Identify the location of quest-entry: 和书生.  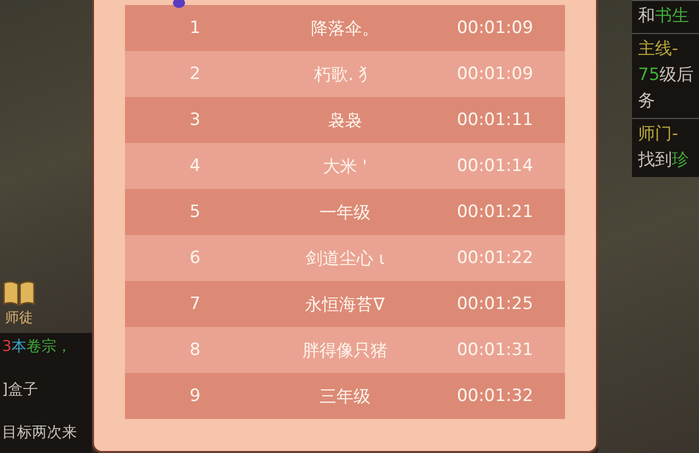
(665, 16).